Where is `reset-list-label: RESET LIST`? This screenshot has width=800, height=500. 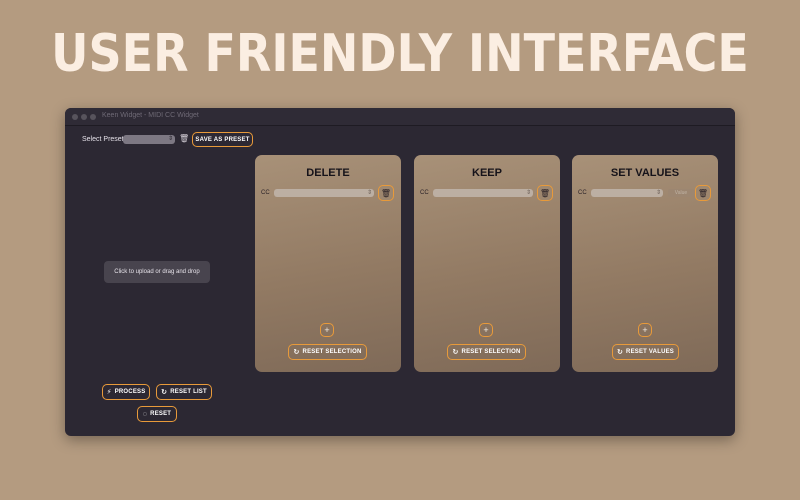 reset-list-label: RESET LIST is located at coordinates (188, 392).